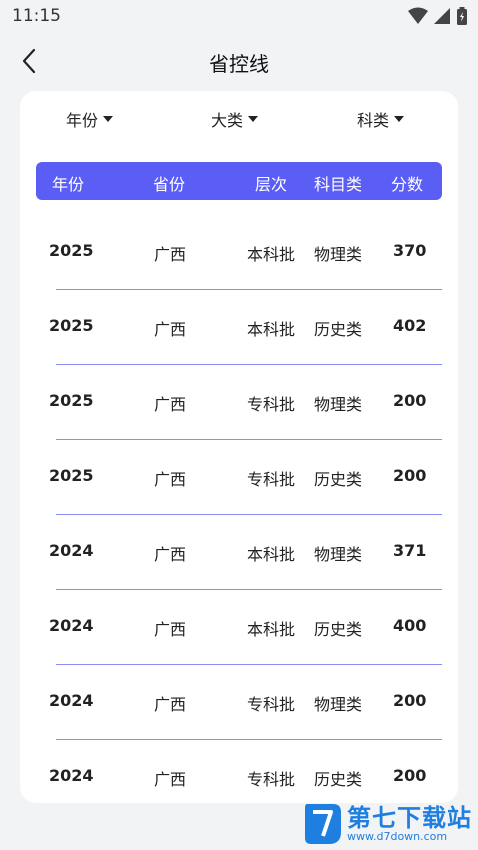  What do you see at coordinates (410, 250) in the screenshot?
I see `cell-score: 370` at bounding box center [410, 250].